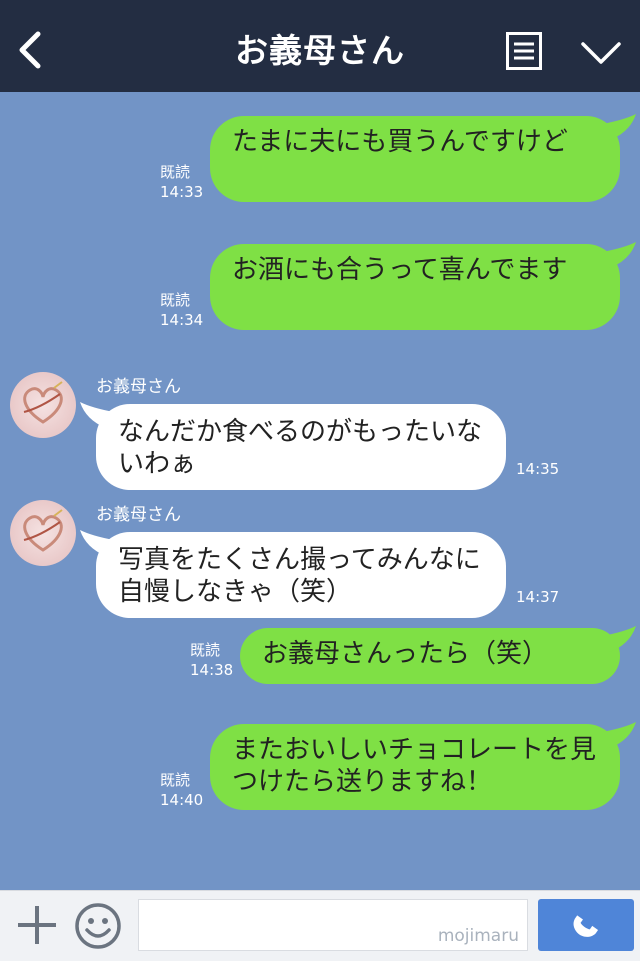 The image size is (640, 961). I want to click on outgoing-message-bubble: お酒にも合うって喜んでます, so click(423, 286).